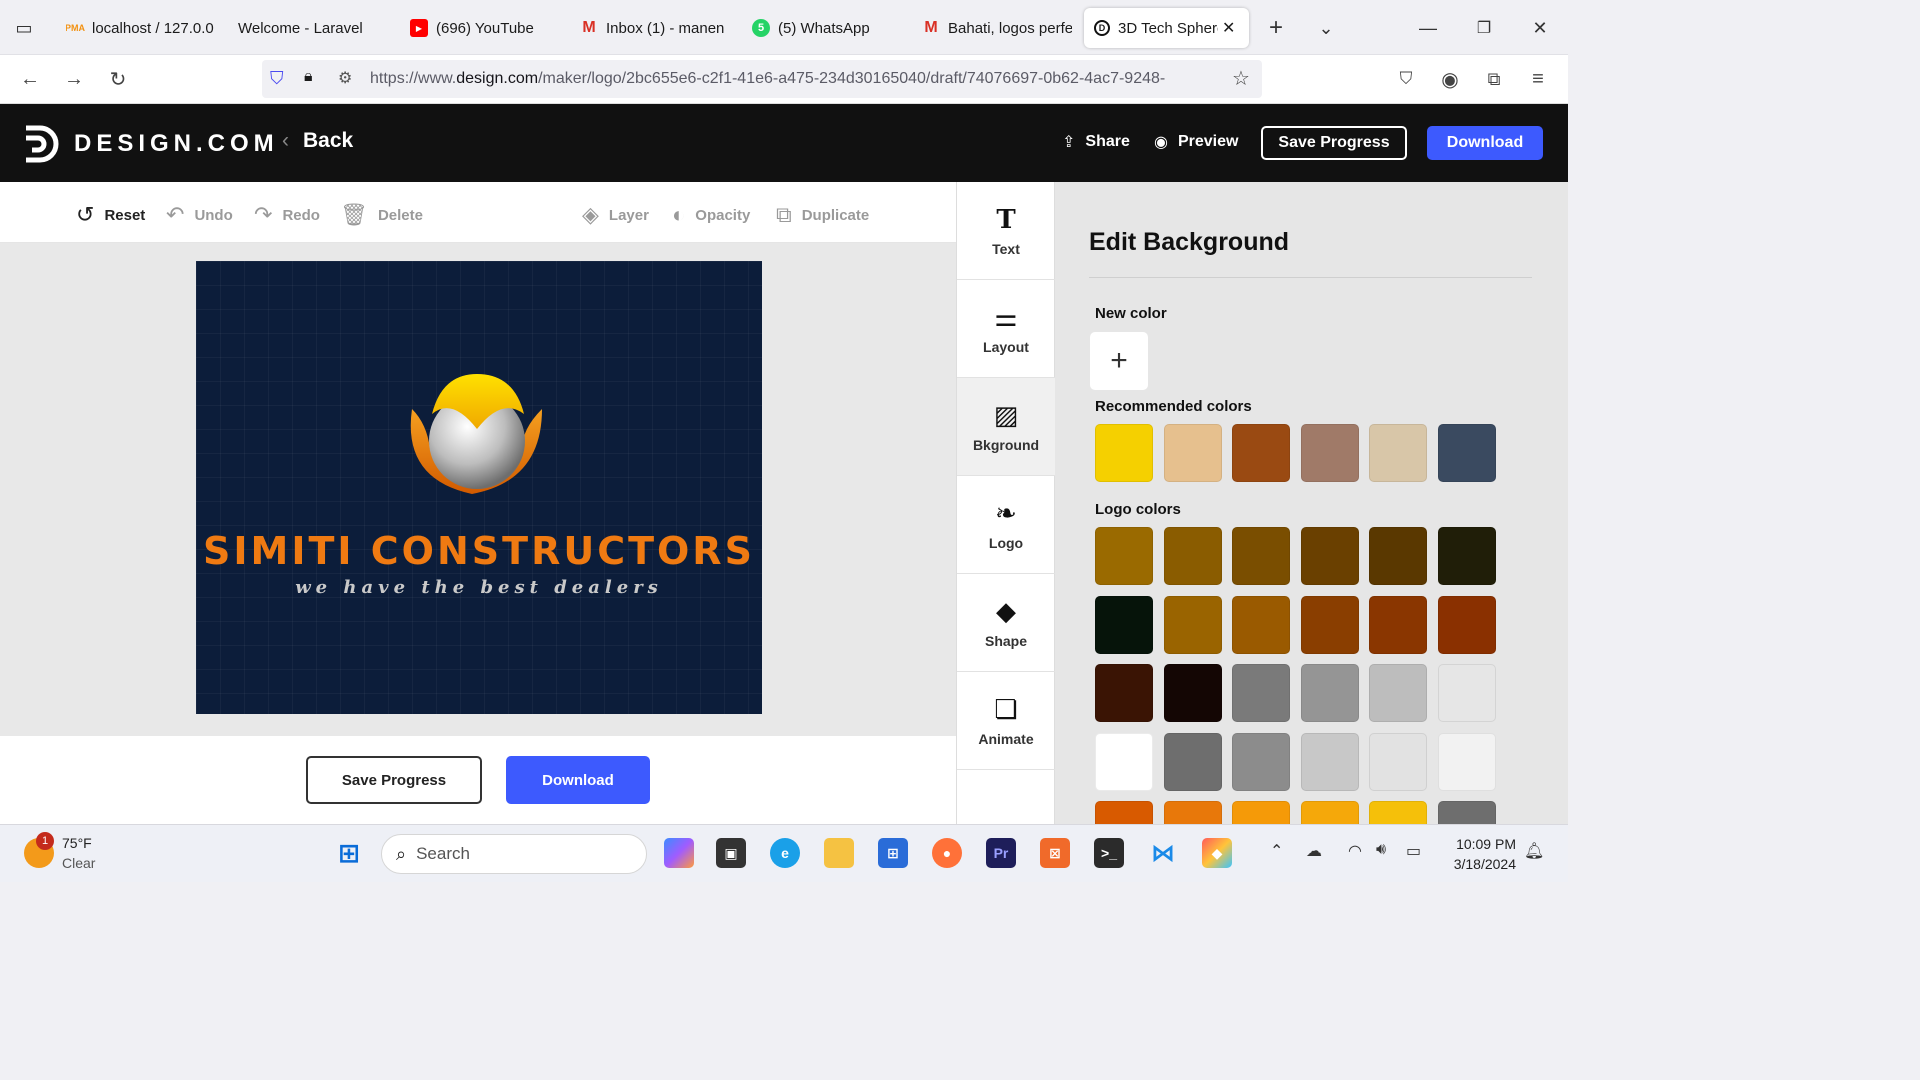 Image resolution: width=1920 pixels, height=1080 pixels. What do you see at coordinates (394, 780) in the screenshot?
I see `save-progress-button-bottom: Save Progress` at bounding box center [394, 780].